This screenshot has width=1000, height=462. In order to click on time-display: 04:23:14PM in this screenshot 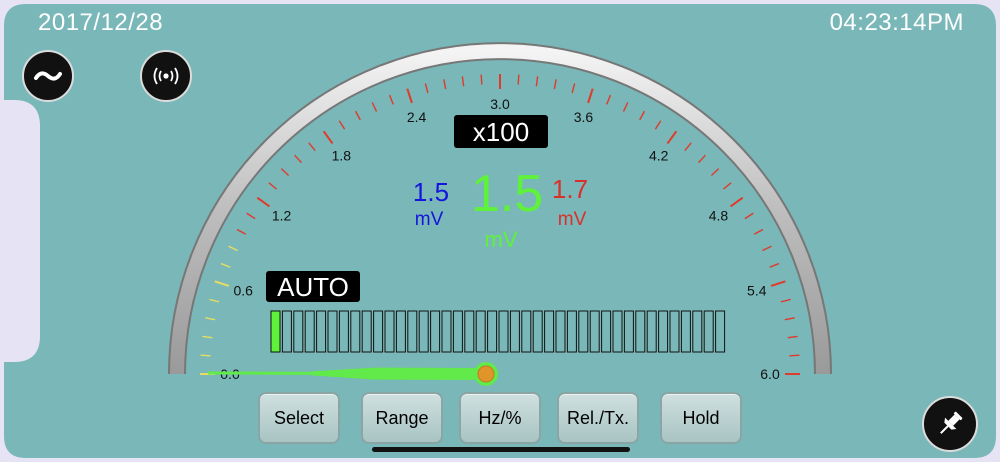, I will do `click(896, 22)`.